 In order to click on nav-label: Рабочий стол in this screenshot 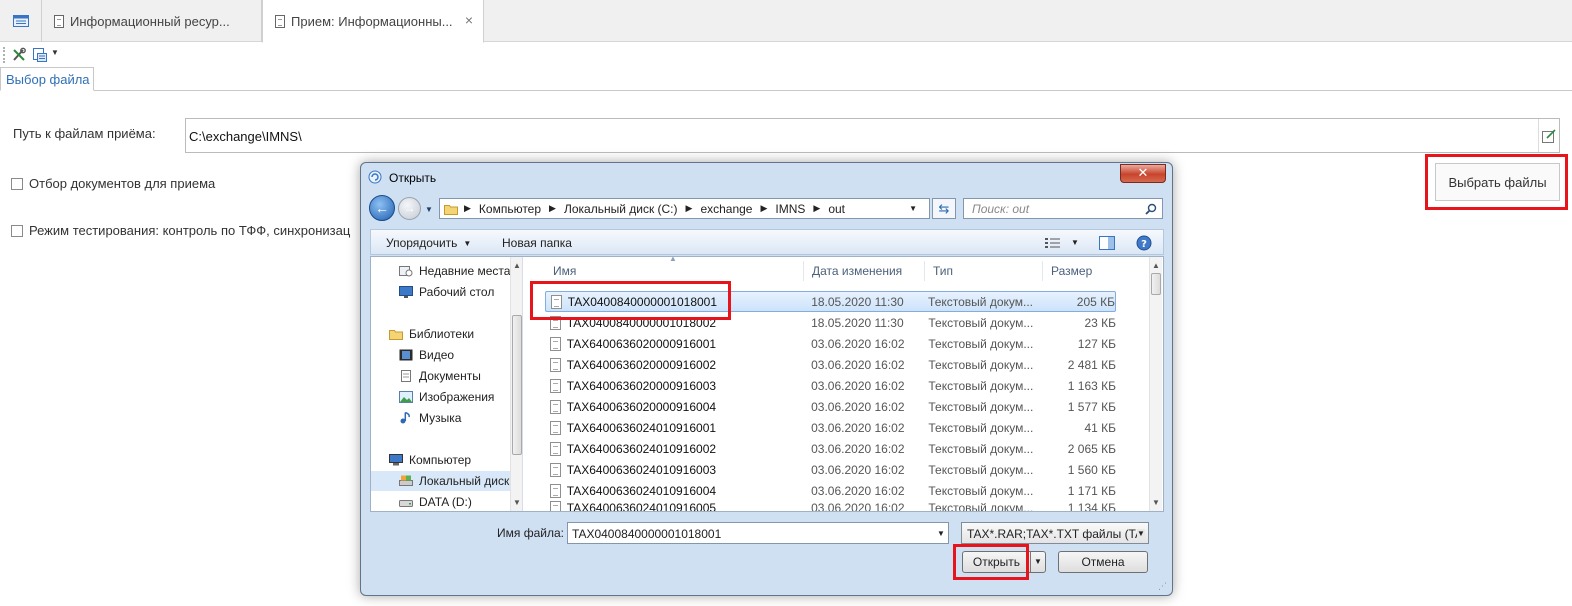, I will do `click(457, 292)`.